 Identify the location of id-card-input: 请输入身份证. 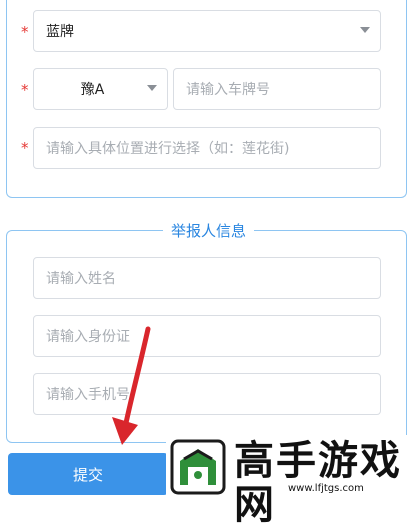
(207, 336).